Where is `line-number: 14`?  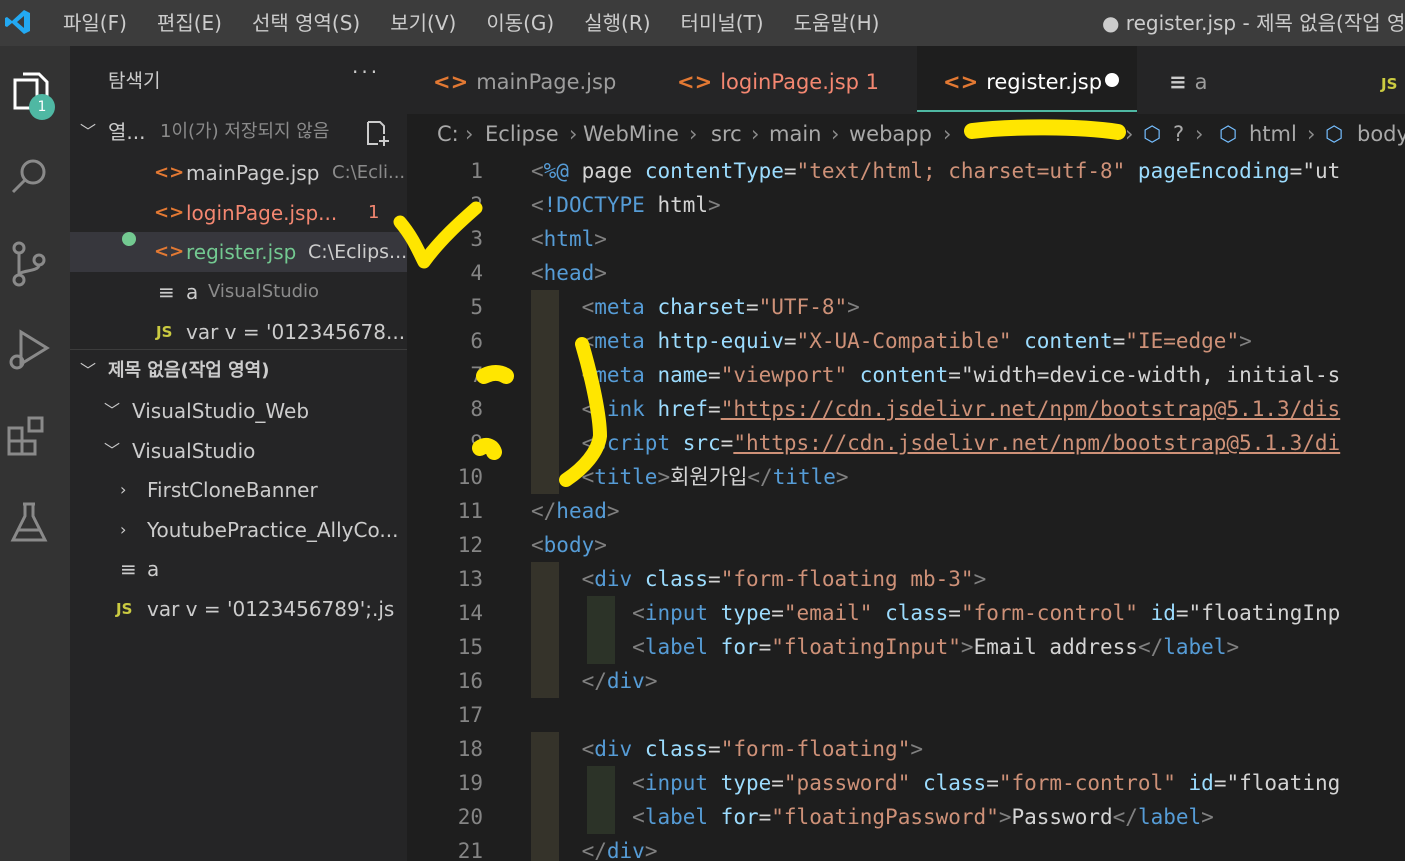 line-number: 14 is located at coordinates (470, 613).